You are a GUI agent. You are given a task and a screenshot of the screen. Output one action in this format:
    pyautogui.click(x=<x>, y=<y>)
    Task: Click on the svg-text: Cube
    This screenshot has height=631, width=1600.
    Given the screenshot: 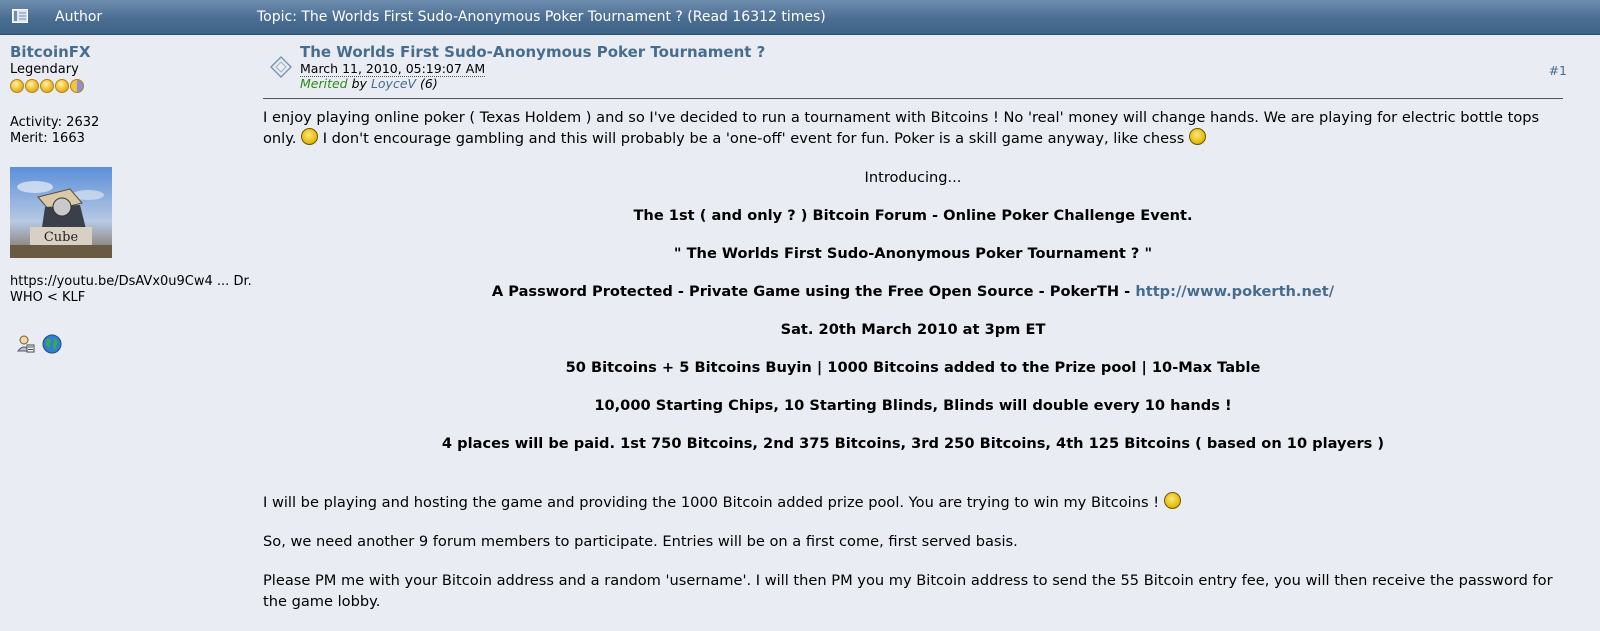 What is the action you would take?
    pyautogui.click(x=61, y=237)
    